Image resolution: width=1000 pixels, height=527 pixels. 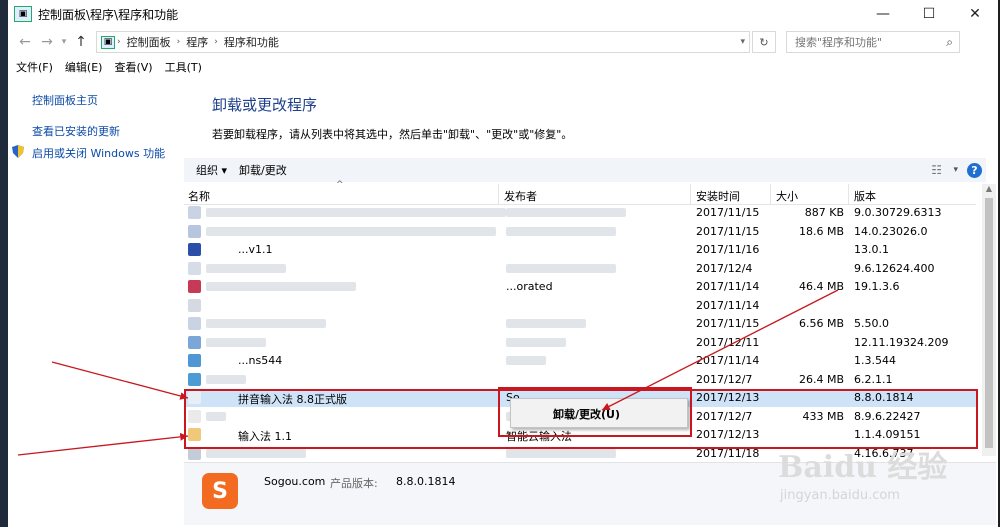 What do you see at coordinates (840, 495) in the screenshot?
I see `baidu-watermark-url: jingyan.baidu.com` at bounding box center [840, 495].